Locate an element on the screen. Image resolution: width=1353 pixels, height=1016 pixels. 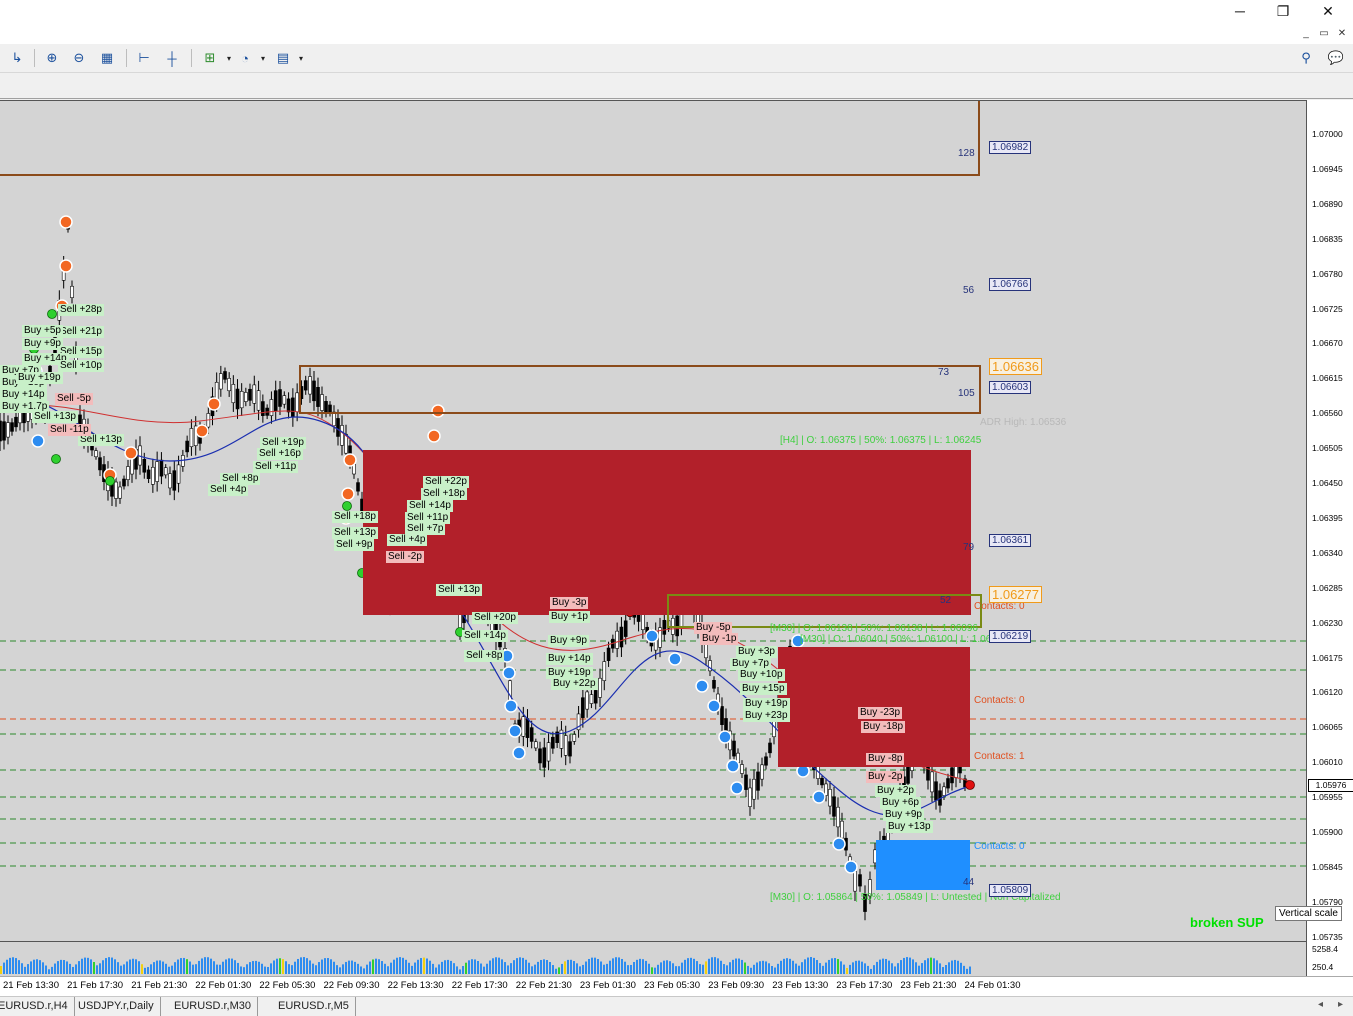
periods-dropdown-icon: ▾ is located at coordinates (263, 58).